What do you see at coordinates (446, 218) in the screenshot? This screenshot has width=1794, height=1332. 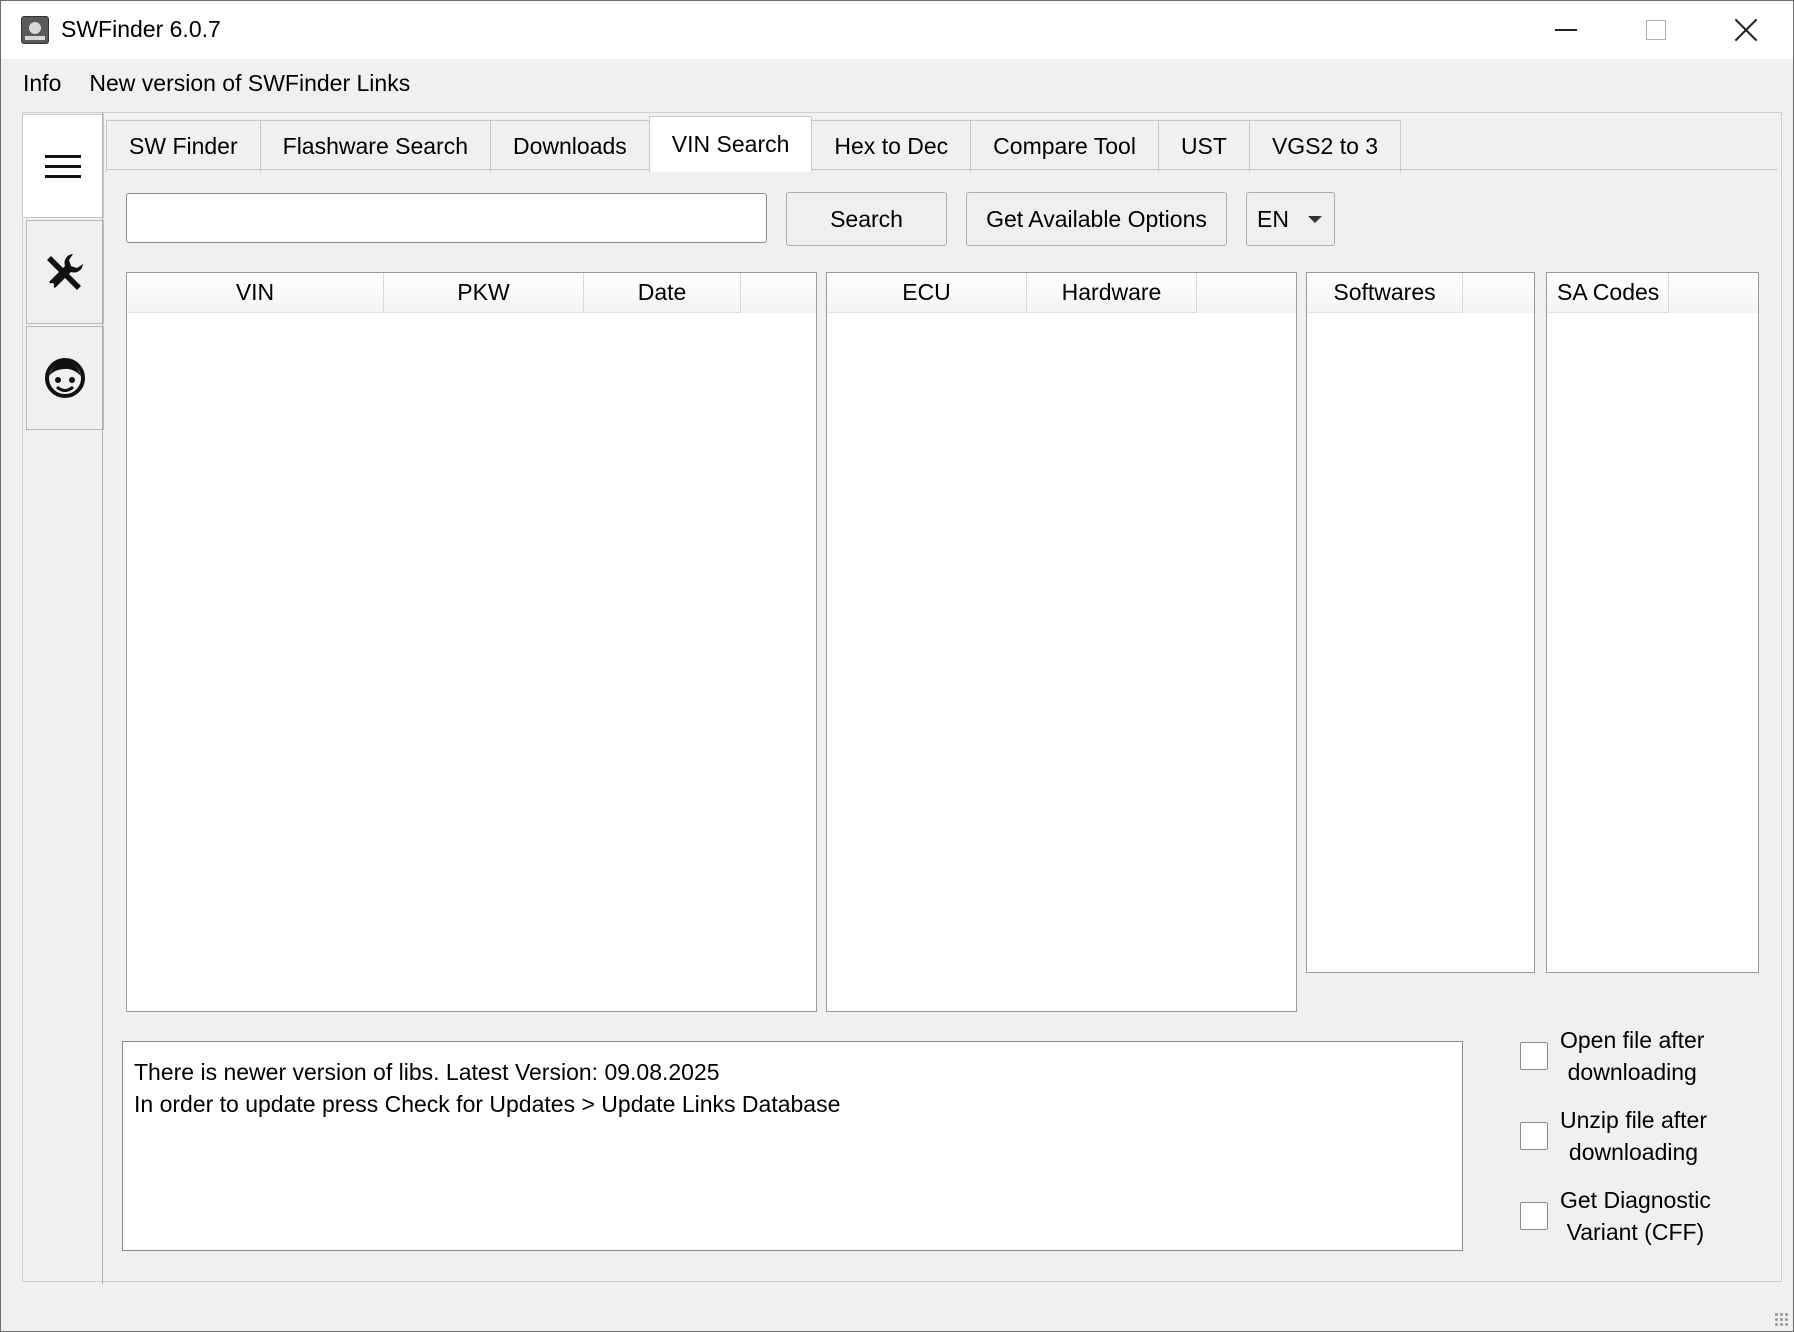 I see `vin-search-input` at bounding box center [446, 218].